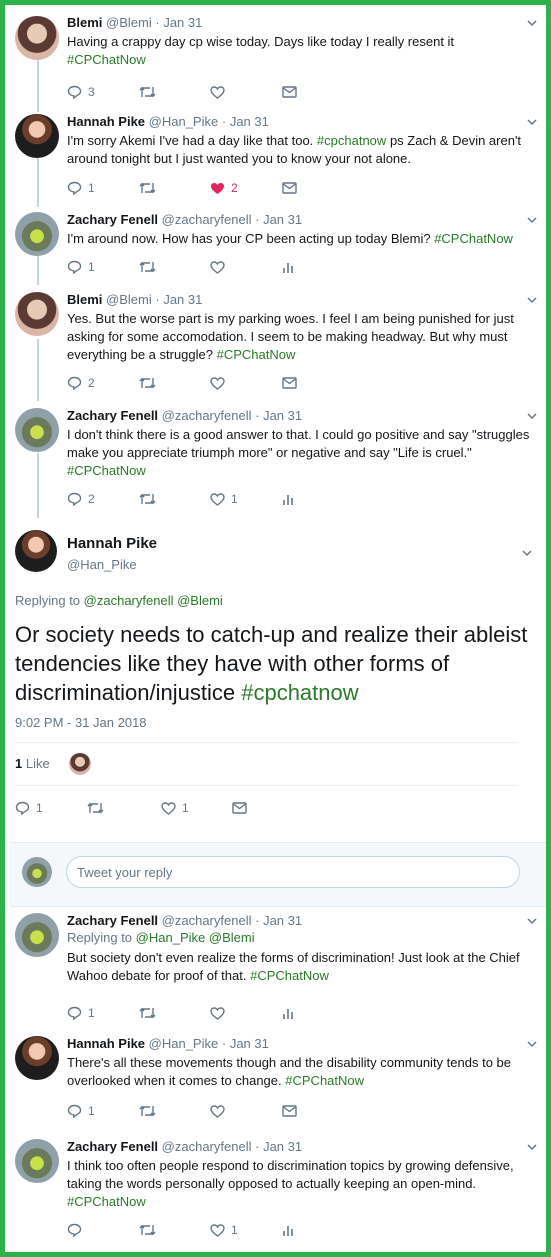 The image size is (551, 1257). I want to click on blemi-avatar, so click(37, 38).